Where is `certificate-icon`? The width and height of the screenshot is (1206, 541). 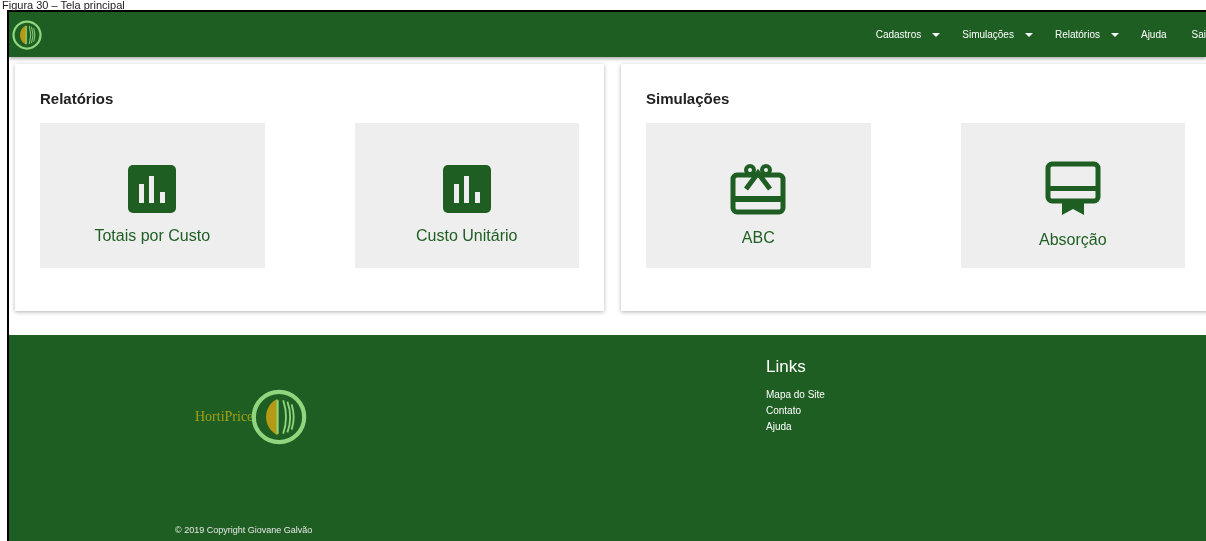 certificate-icon is located at coordinates (1072, 188).